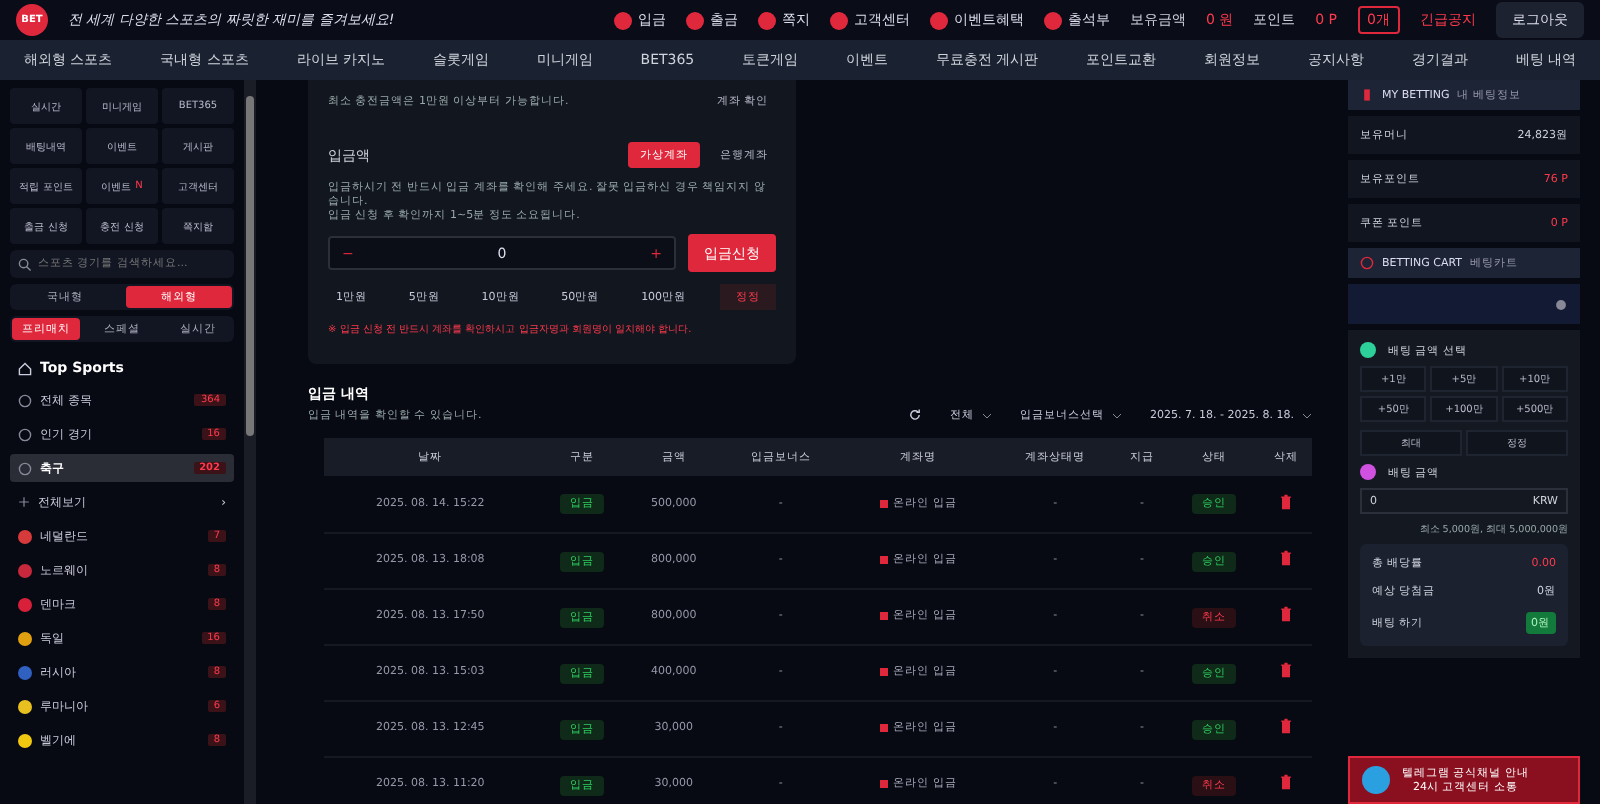 The image size is (1600, 804). I want to click on search-icon, so click(25, 264).